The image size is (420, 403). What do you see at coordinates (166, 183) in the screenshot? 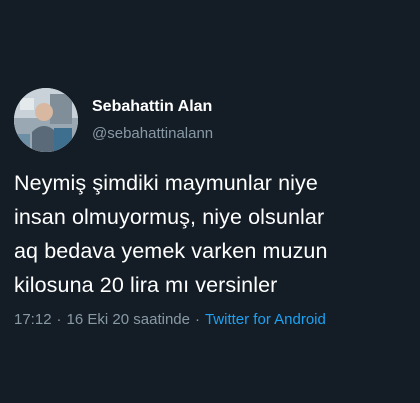
I see `tweet-text-line: Neymiş şimdiki maymunlar niye` at bounding box center [166, 183].